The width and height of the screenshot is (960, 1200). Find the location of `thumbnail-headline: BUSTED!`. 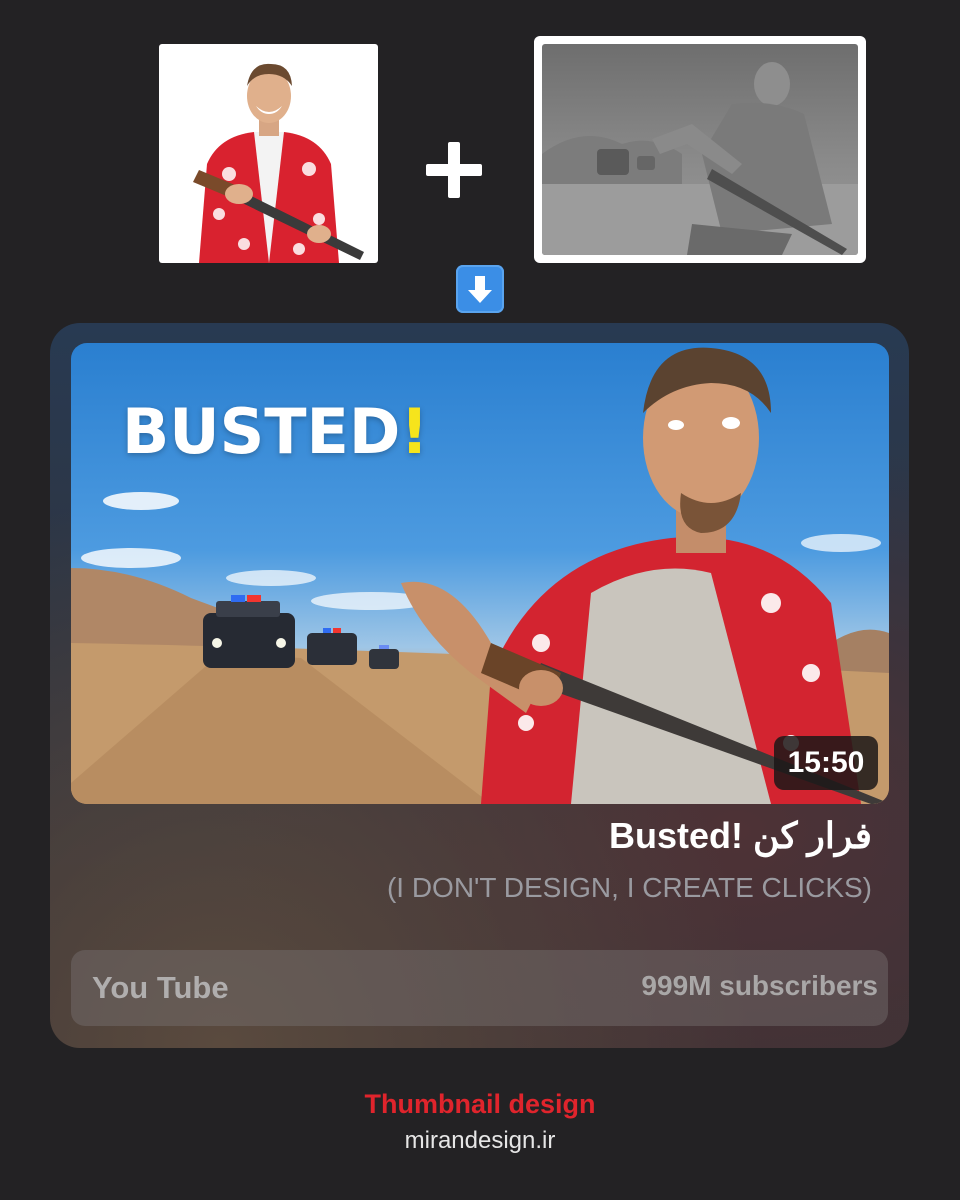

thumbnail-headline: BUSTED! is located at coordinates (275, 431).